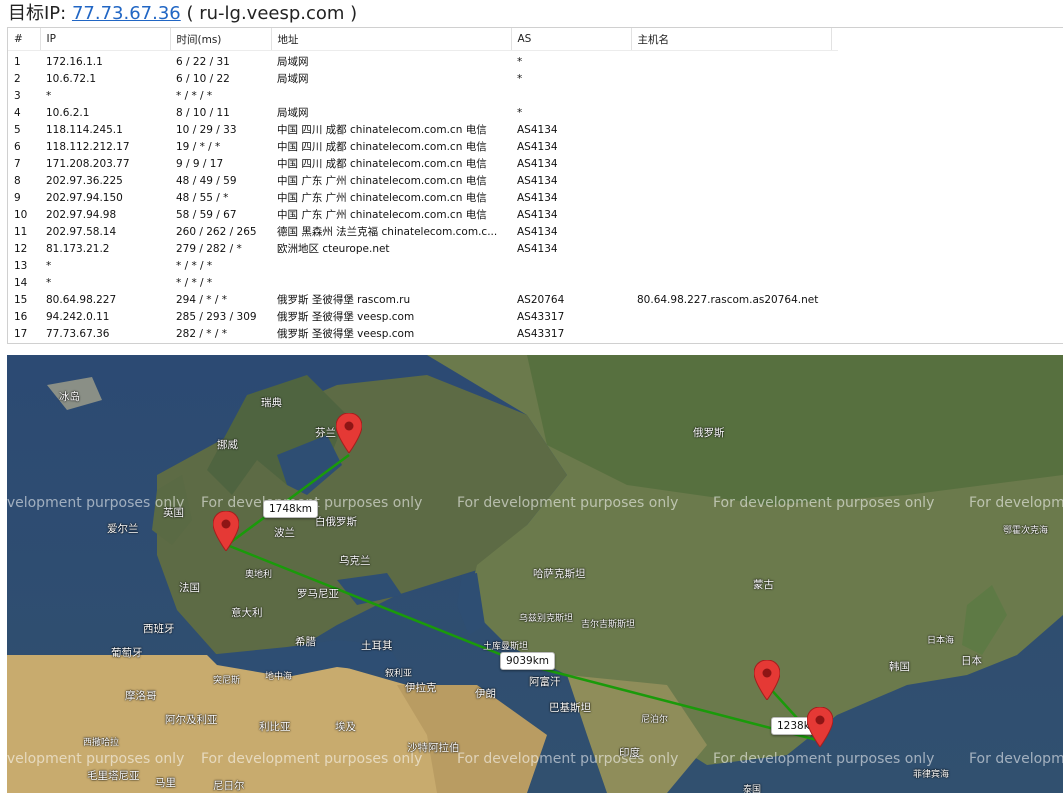 The image size is (1063, 793). What do you see at coordinates (201, 299) in the screenshot?
I see `hop-time: 294 / * / *` at bounding box center [201, 299].